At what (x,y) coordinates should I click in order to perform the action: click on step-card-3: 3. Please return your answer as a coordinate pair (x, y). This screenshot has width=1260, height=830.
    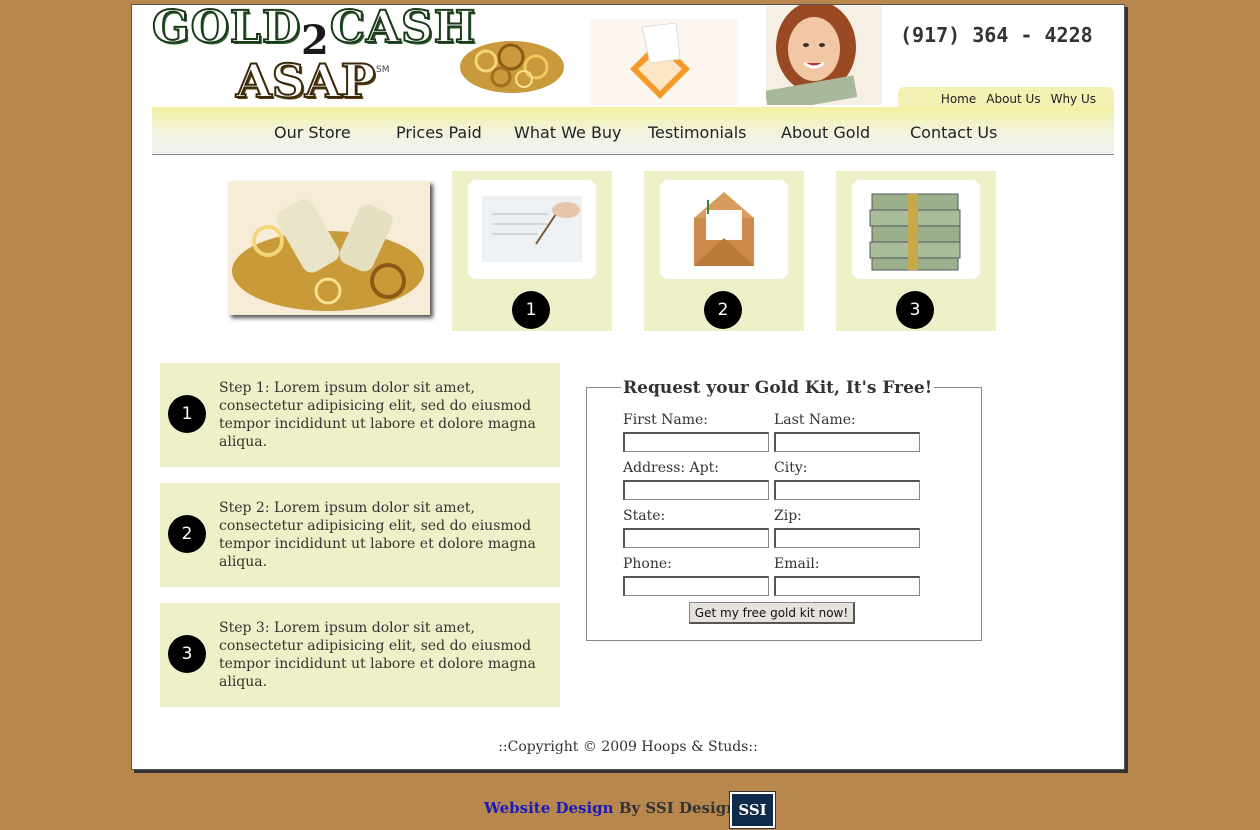
    Looking at the image, I should click on (916, 251).